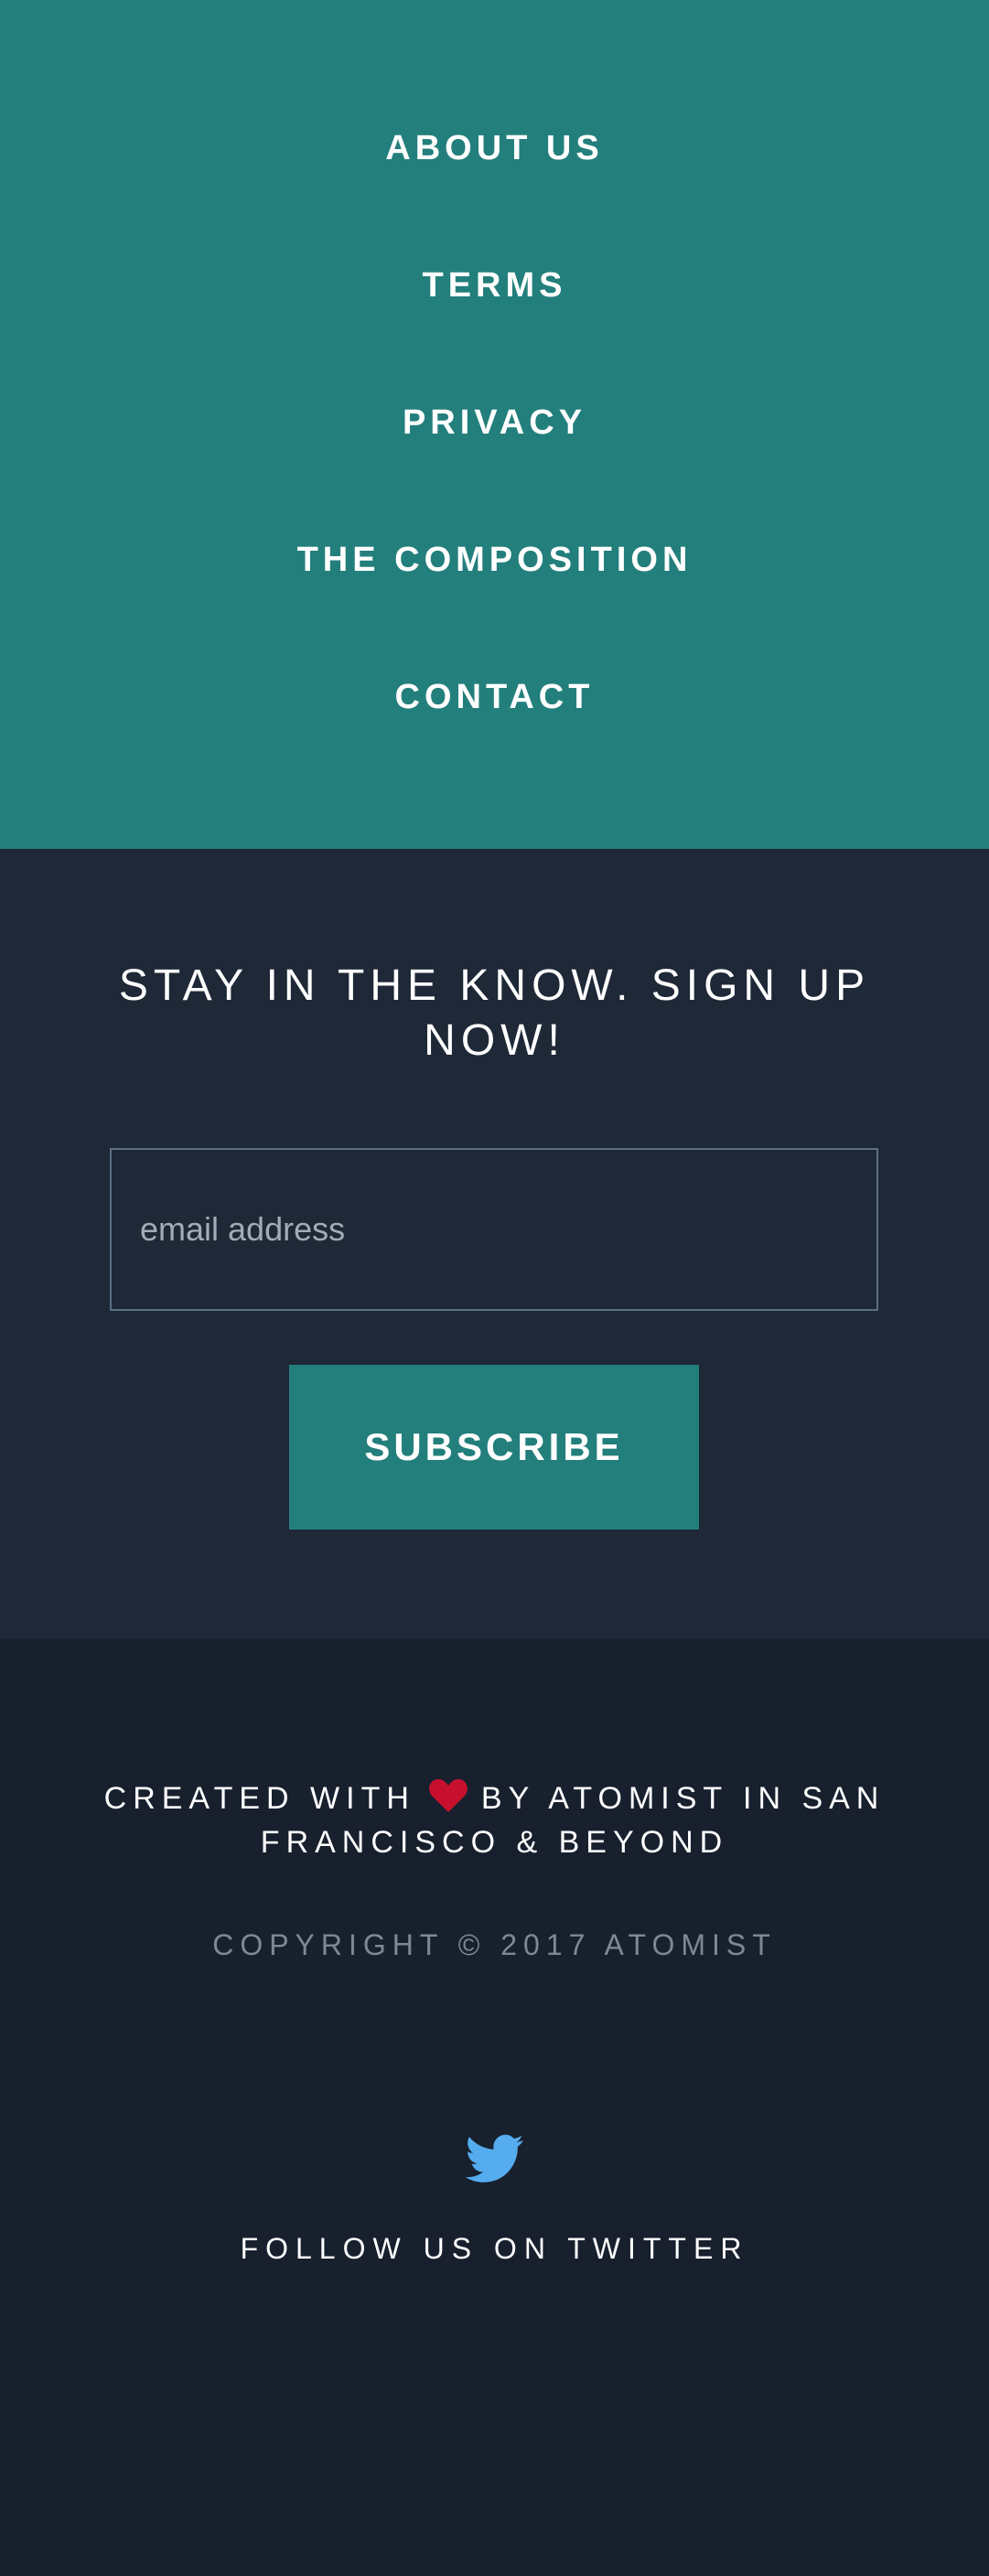 This screenshot has width=989, height=2576. What do you see at coordinates (448, 1795) in the screenshot?
I see `heart-icon` at bounding box center [448, 1795].